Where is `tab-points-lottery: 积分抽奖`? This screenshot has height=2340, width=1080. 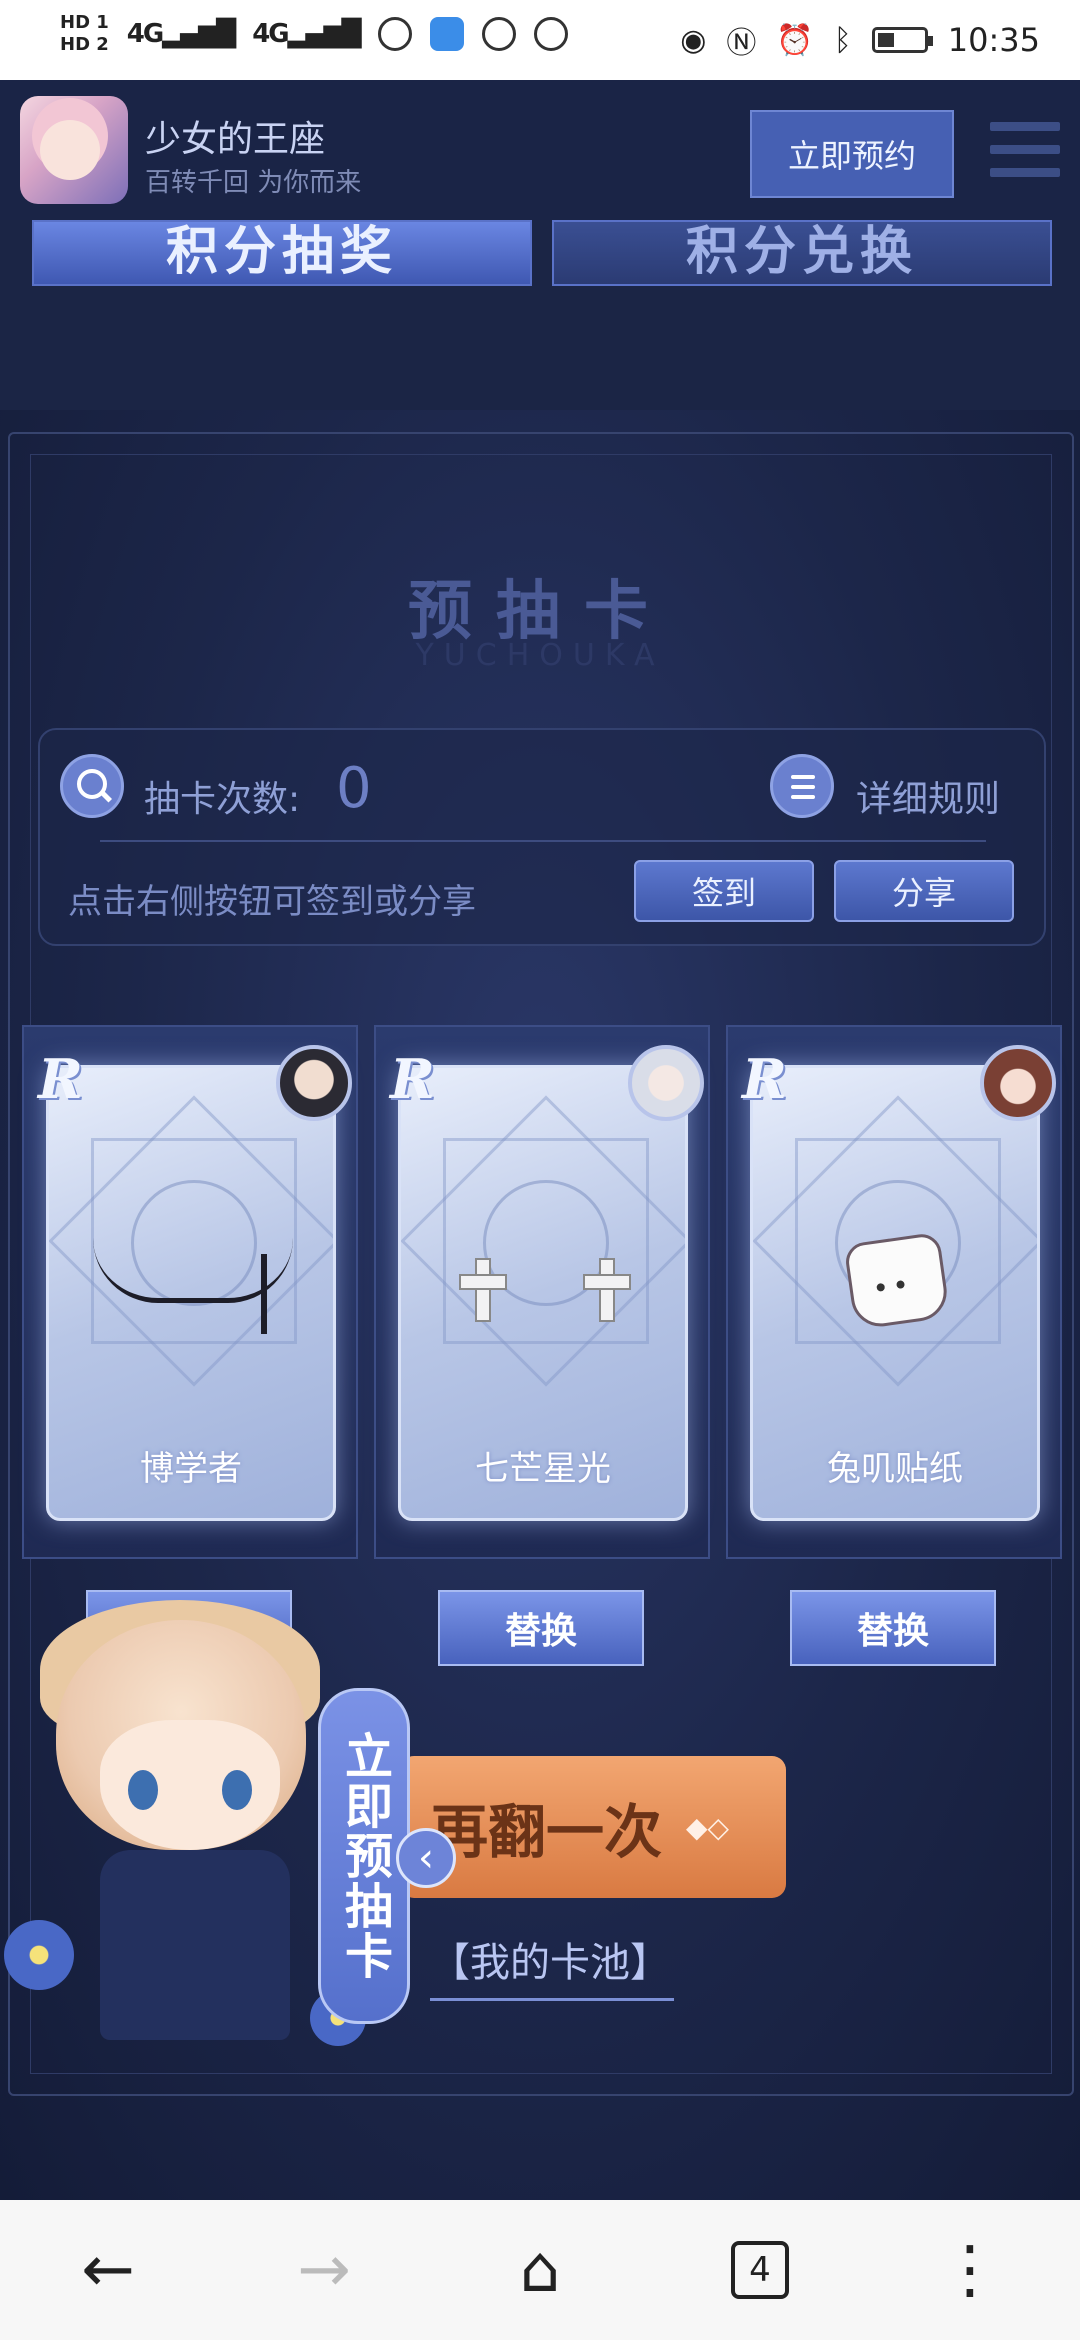 tab-points-lottery: 积分抽奖 is located at coordinates (282, 253).